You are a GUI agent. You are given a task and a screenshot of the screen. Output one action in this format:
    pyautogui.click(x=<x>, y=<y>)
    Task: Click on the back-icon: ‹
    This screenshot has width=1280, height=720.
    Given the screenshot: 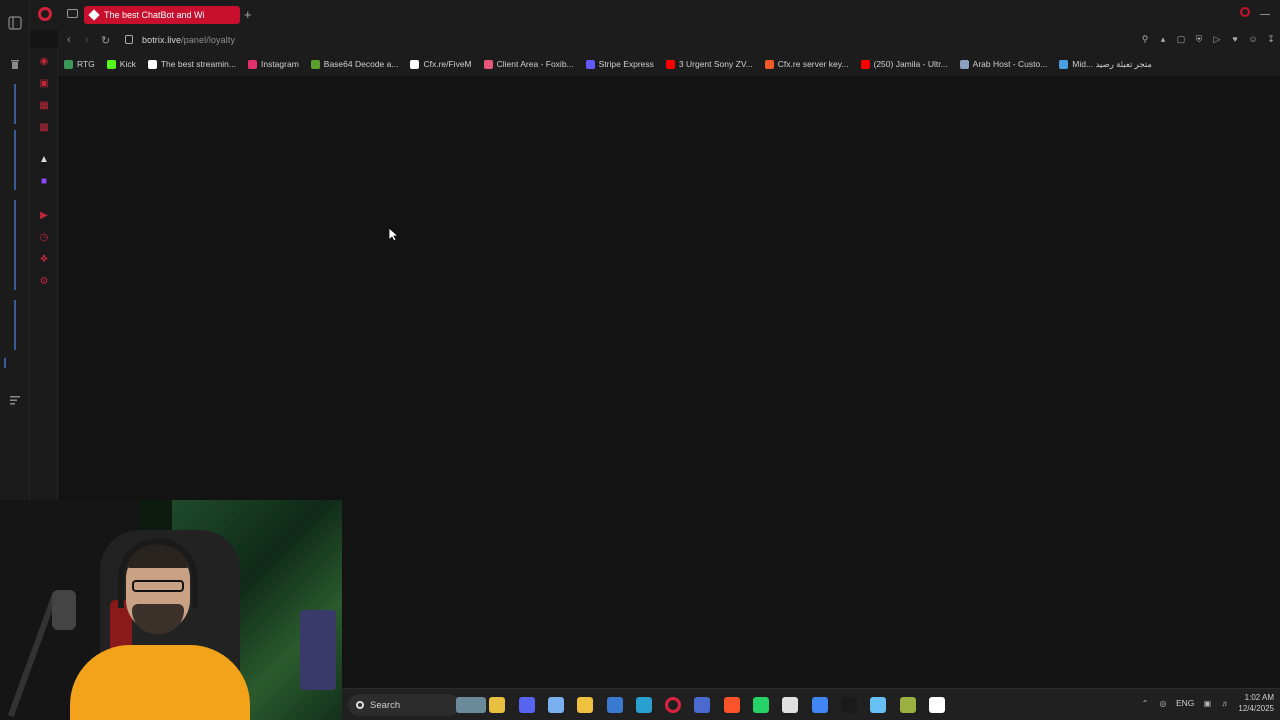 What is the action you would take?
    pyautogui.click(x=69, y=40)
    